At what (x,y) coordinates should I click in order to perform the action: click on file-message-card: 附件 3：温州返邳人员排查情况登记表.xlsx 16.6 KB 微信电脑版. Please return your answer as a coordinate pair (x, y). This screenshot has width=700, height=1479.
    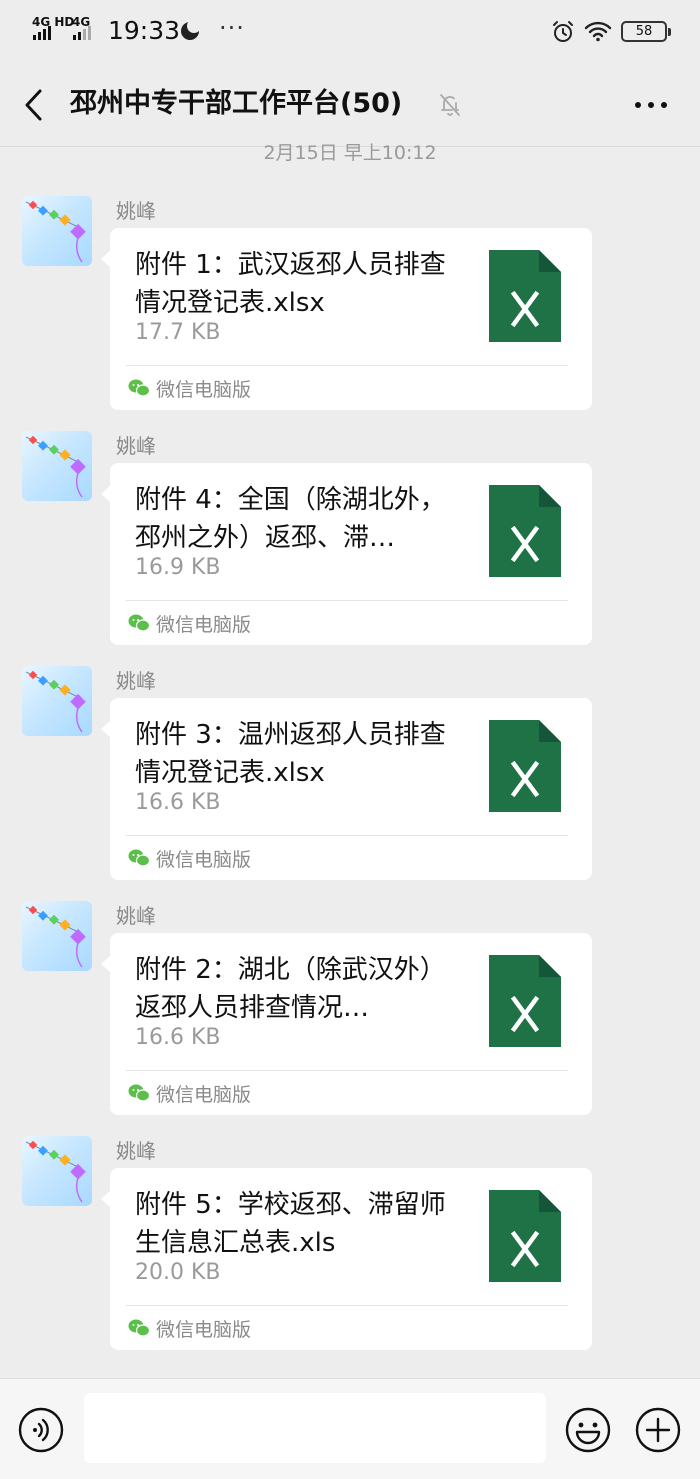
    Looking at the image, I should click on (346, 789).